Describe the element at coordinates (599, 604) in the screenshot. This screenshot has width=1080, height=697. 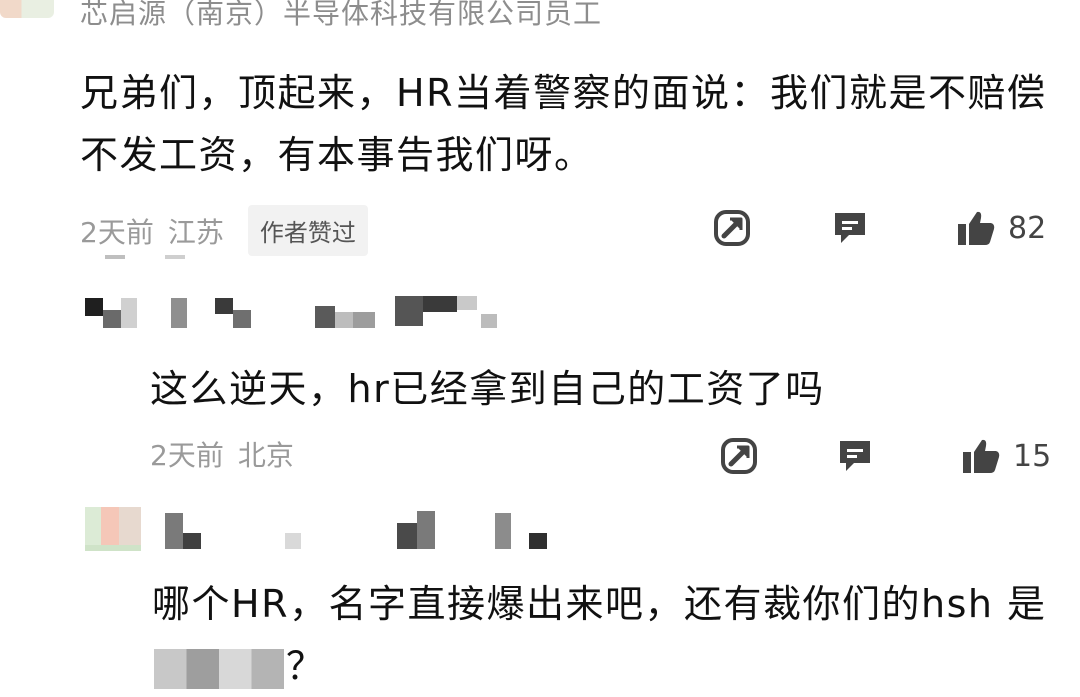
I see `comment-text-part: 哪个HR，名字直接爆出来吧，还有裁你们的hsh 是` at that location.